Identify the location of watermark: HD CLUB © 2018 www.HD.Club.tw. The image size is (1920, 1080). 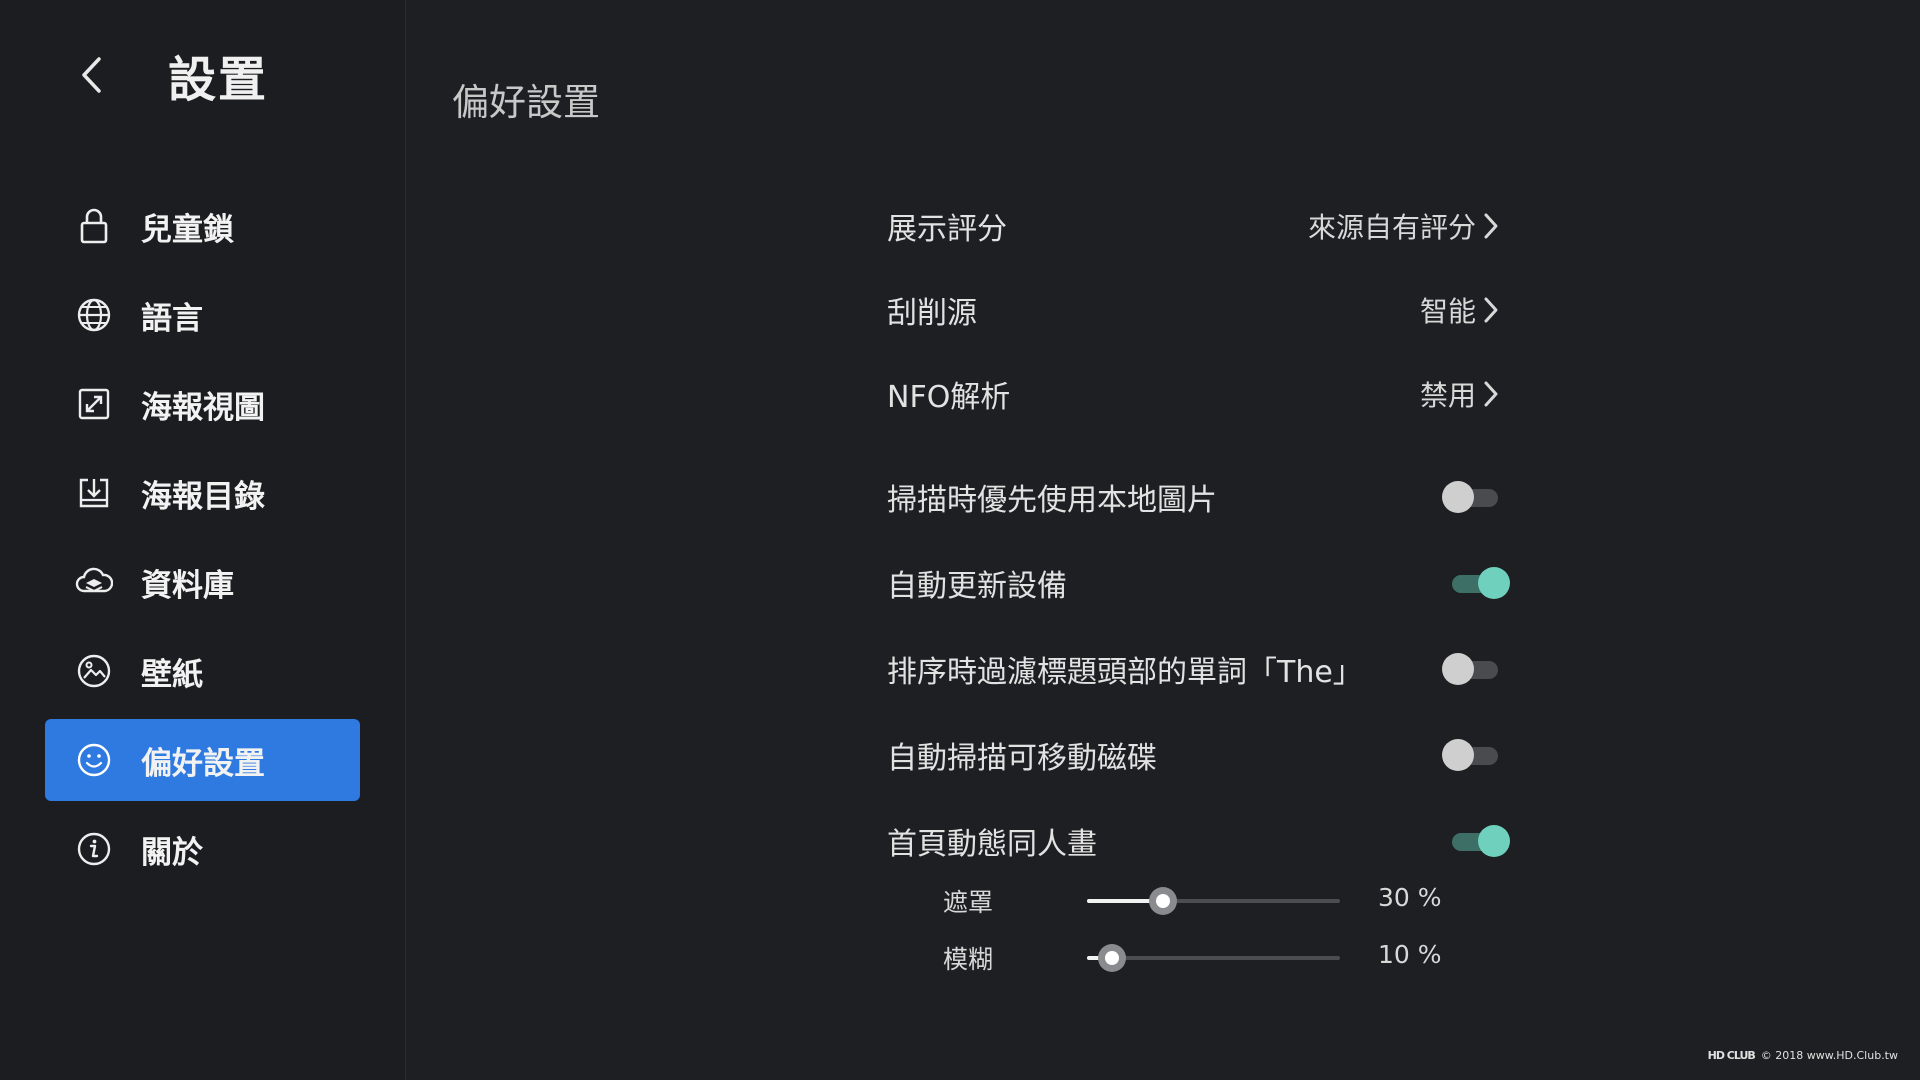
(1803, 1055).